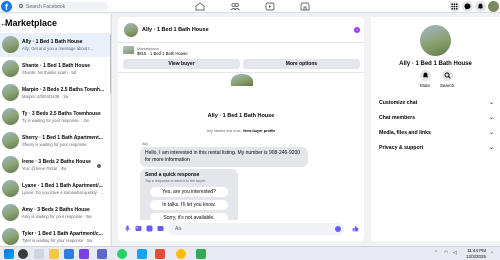  What do you see at coordinates (270, 6) in the screenshot?
I see `video-icon` at bounding box center [270, 6].